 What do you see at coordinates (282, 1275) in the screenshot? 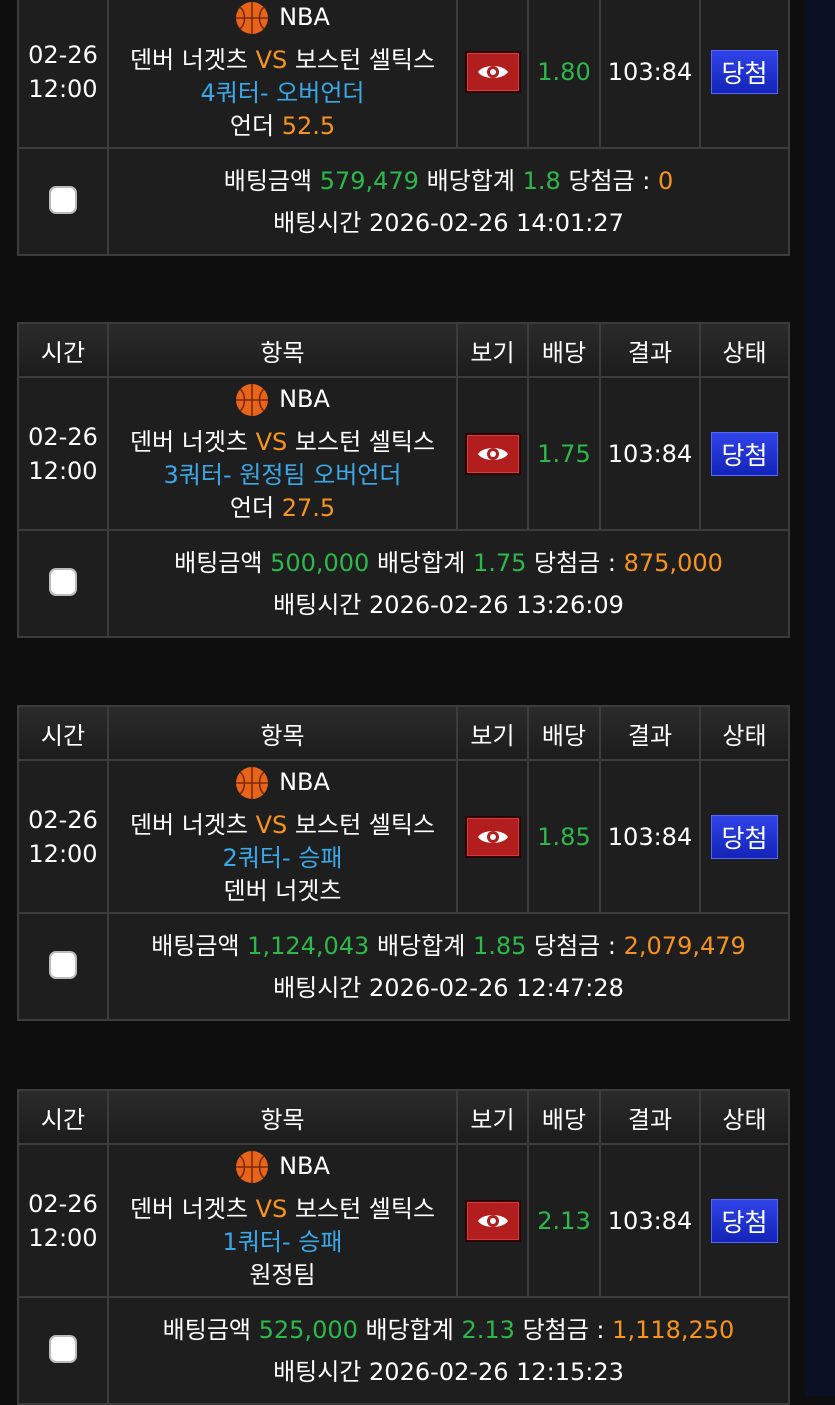
I see `pick-line: 원정팀` at bounding box center [282, 1275].